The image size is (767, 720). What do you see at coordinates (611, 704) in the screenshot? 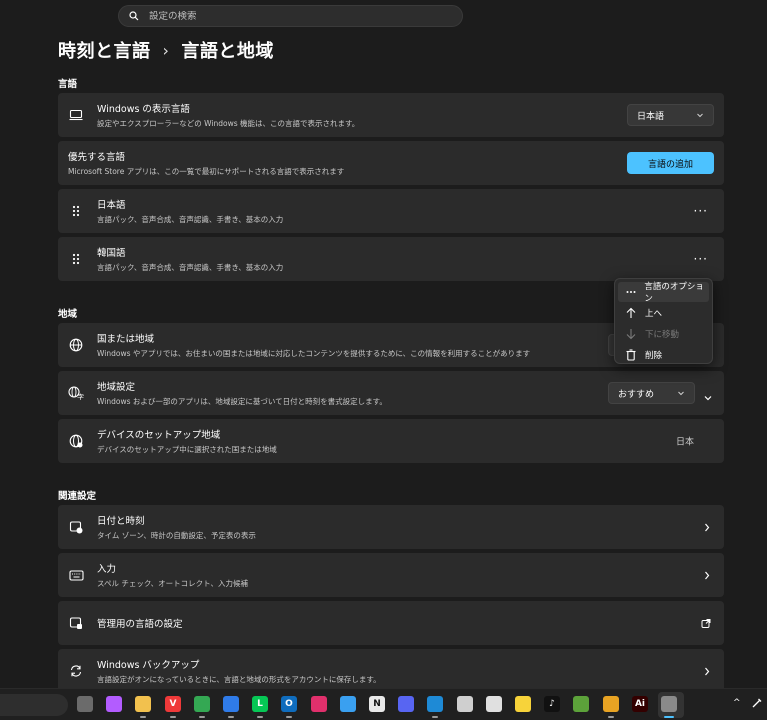
I see `chrome-profile-icon` at bounding box center [611, 704].